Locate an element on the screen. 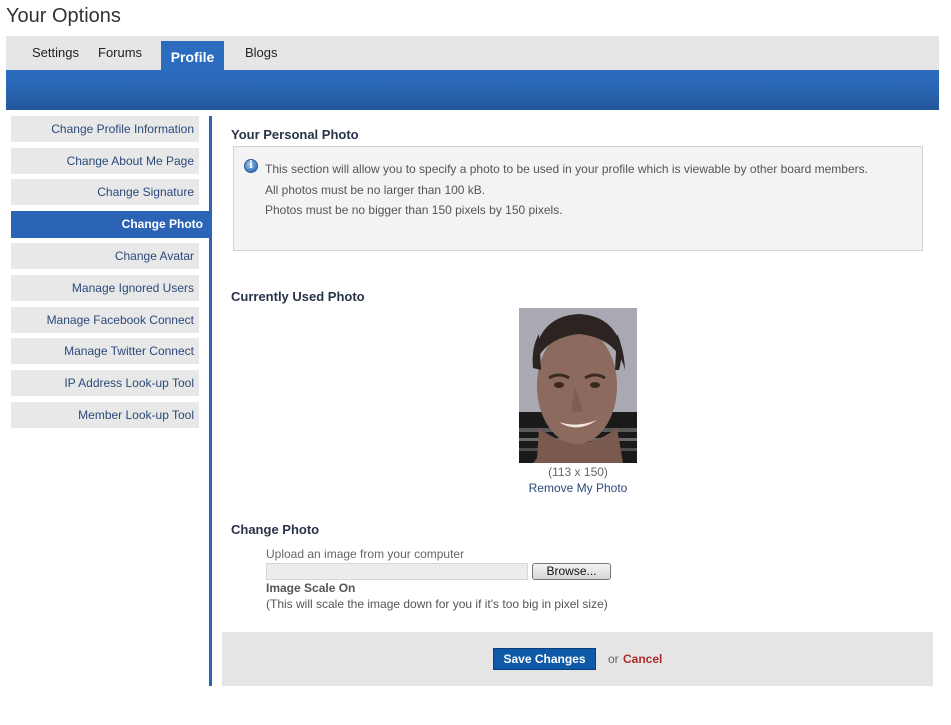 The width and height of the screenshot is (951, 725). current-photo-heading: Currently Used Photo is located at coordinates (298, 296).